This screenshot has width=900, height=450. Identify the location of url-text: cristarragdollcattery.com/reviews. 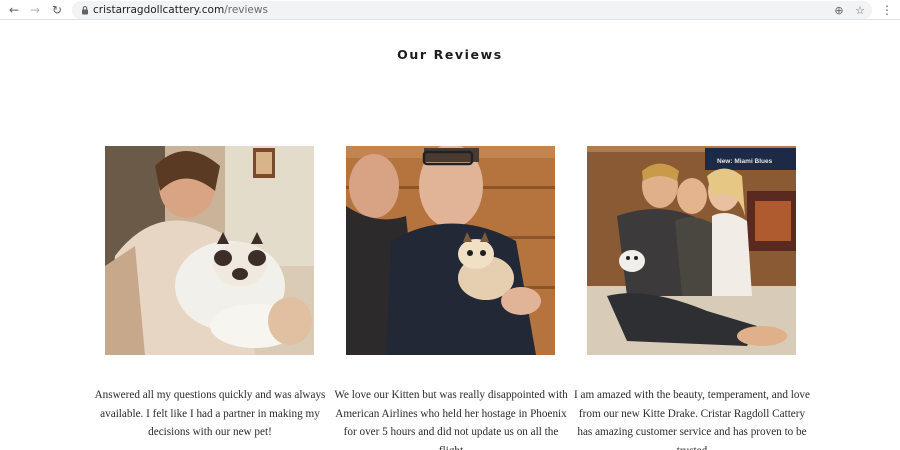
(180, 10).